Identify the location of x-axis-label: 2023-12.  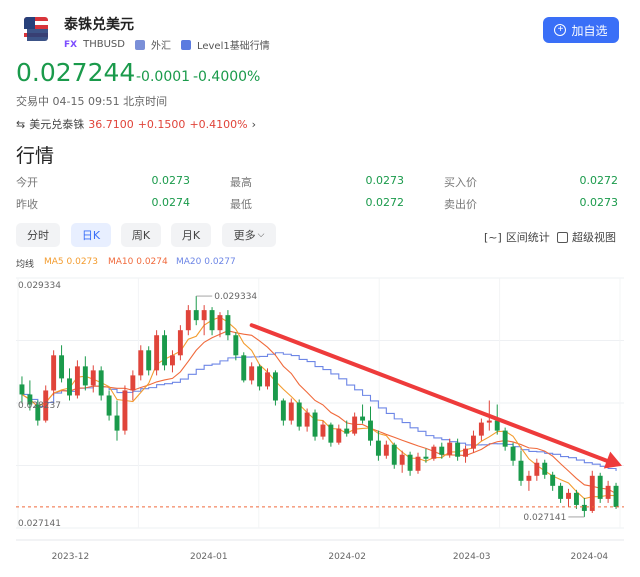
(71, 557).